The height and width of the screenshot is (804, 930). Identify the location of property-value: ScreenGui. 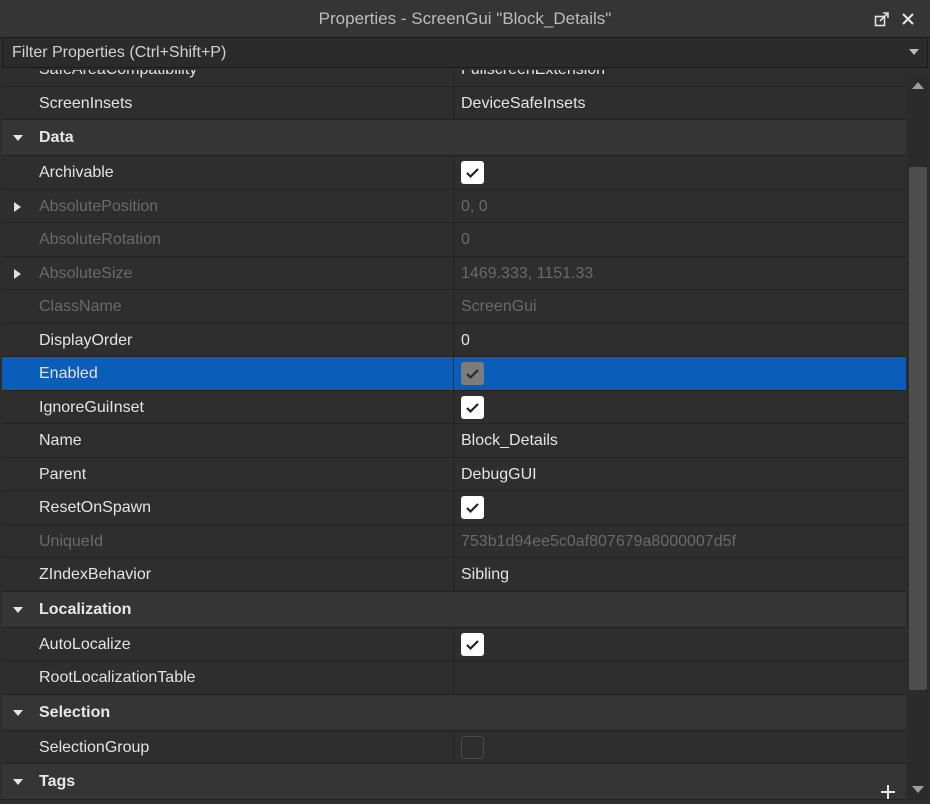
(499, 306).